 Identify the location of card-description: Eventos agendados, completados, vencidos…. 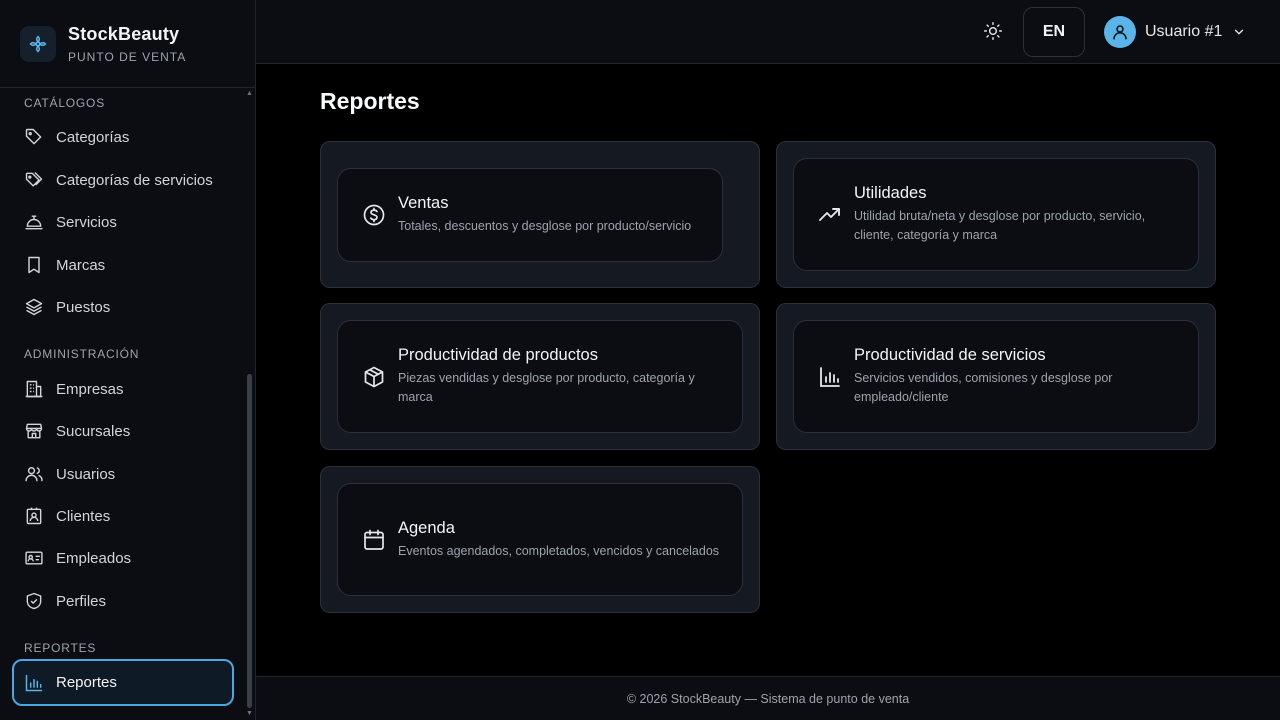
(559, 550).